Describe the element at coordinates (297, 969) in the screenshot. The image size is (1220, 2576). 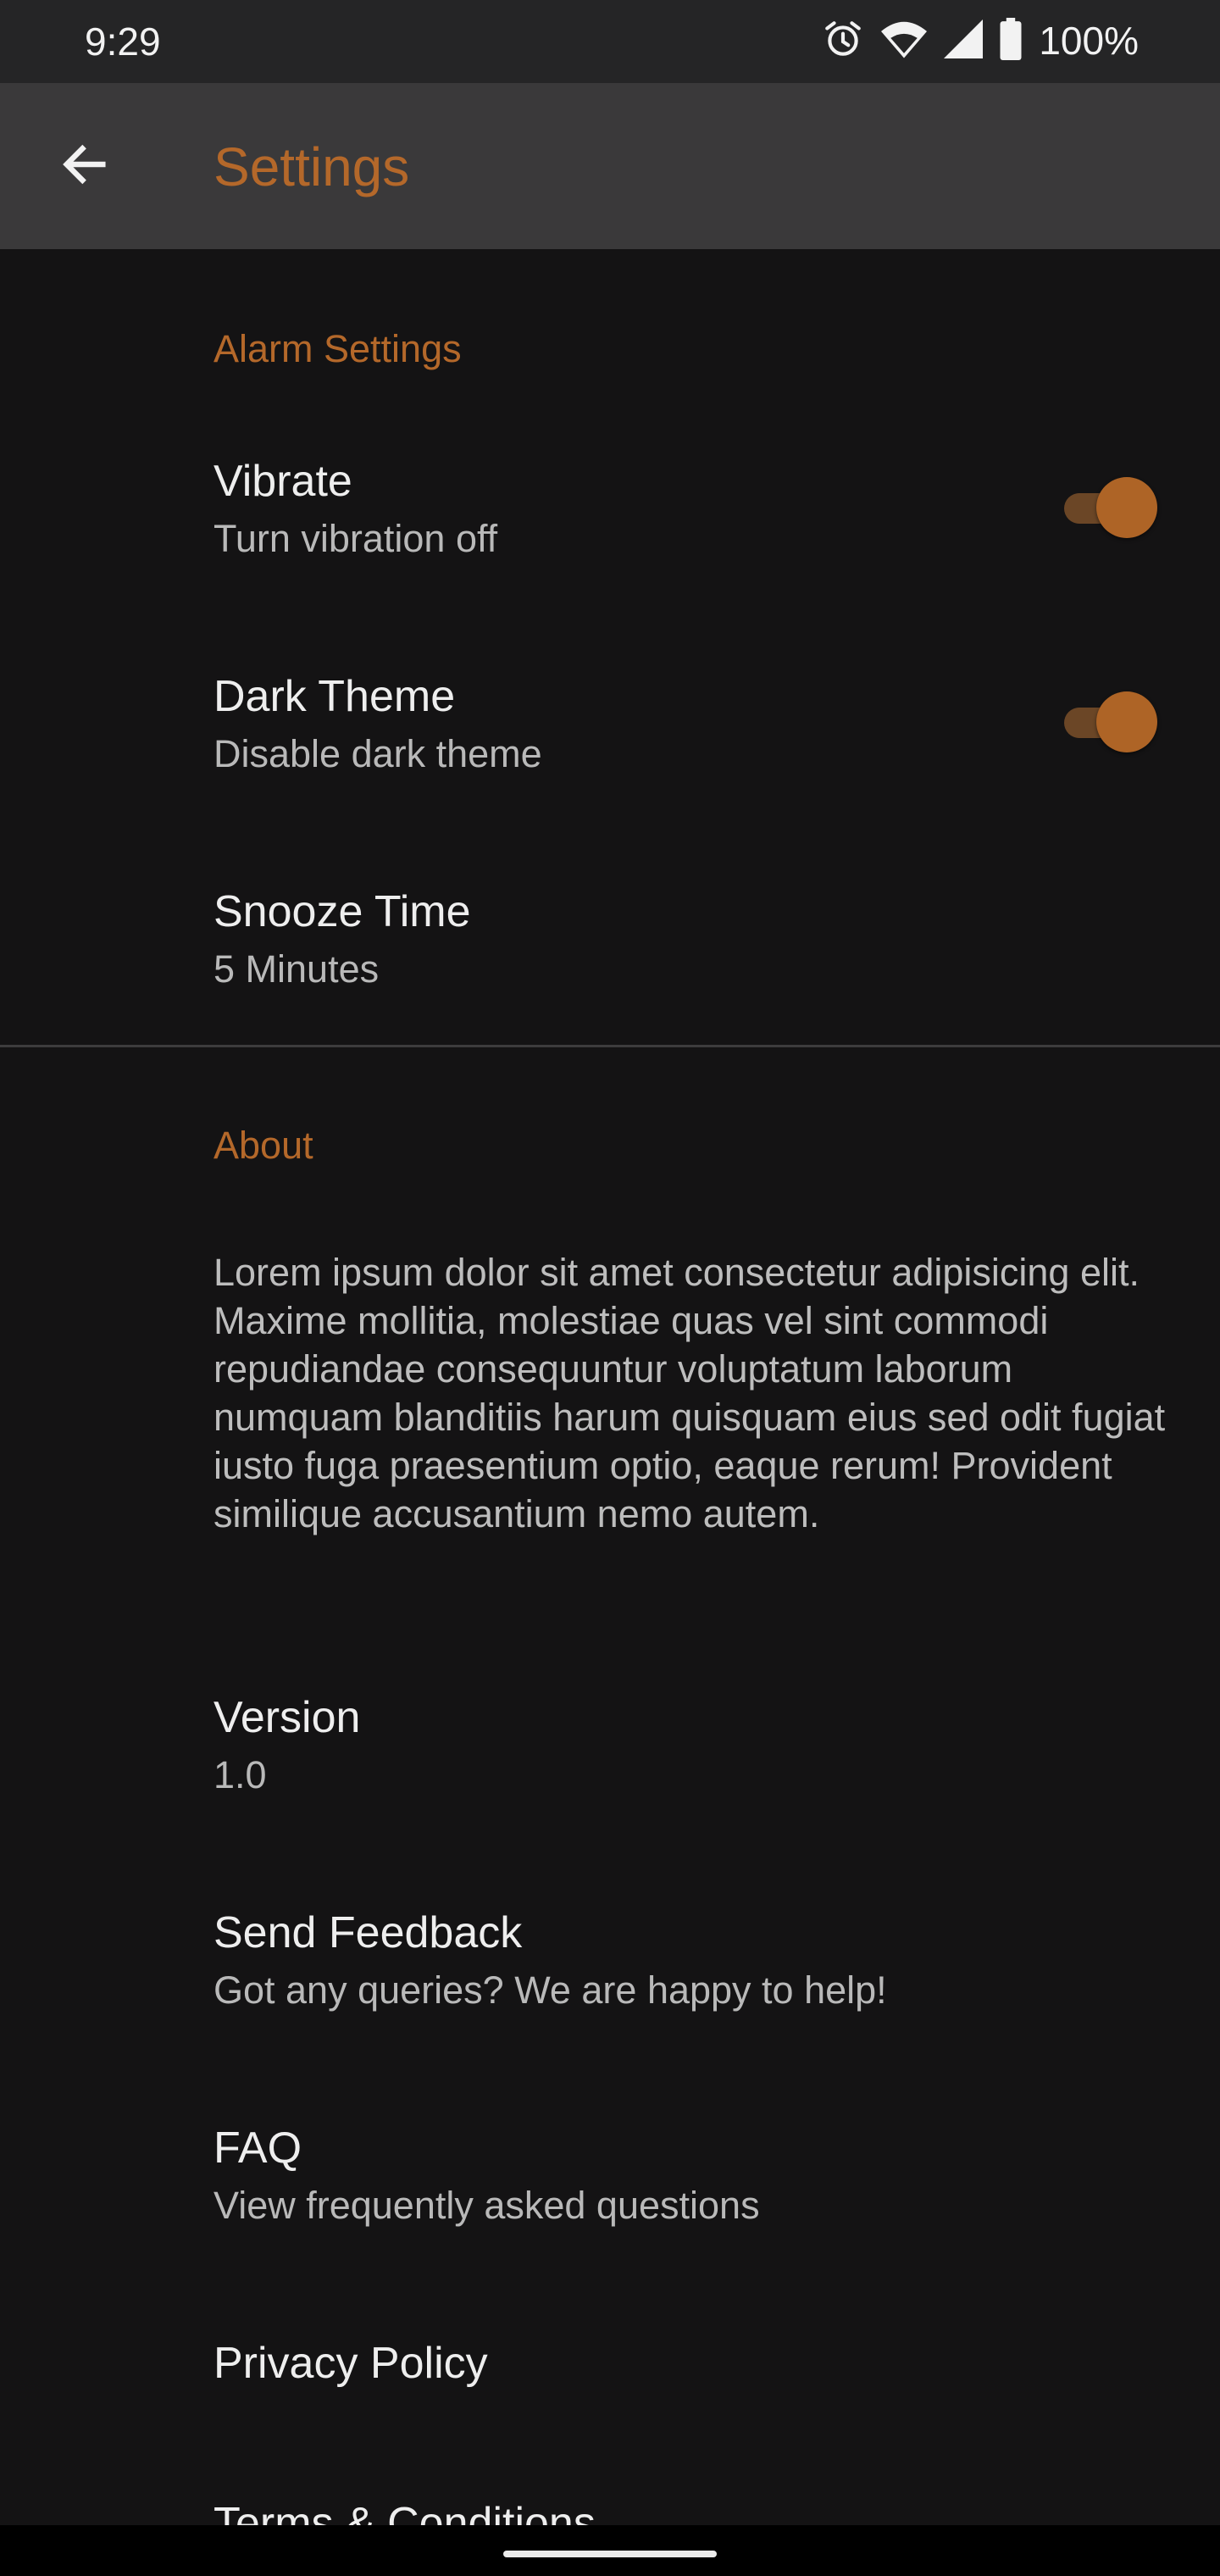
I see `pref-snooze-summary: 5 Minutes` at that location.